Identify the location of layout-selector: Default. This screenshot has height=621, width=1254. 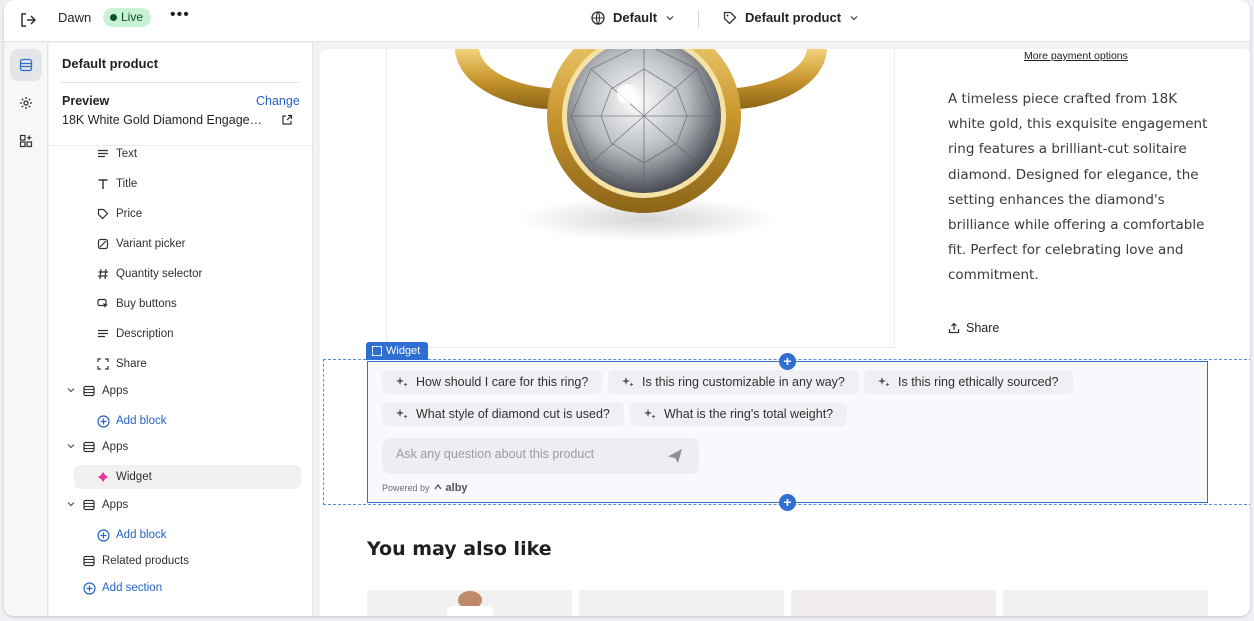
(633, 18).